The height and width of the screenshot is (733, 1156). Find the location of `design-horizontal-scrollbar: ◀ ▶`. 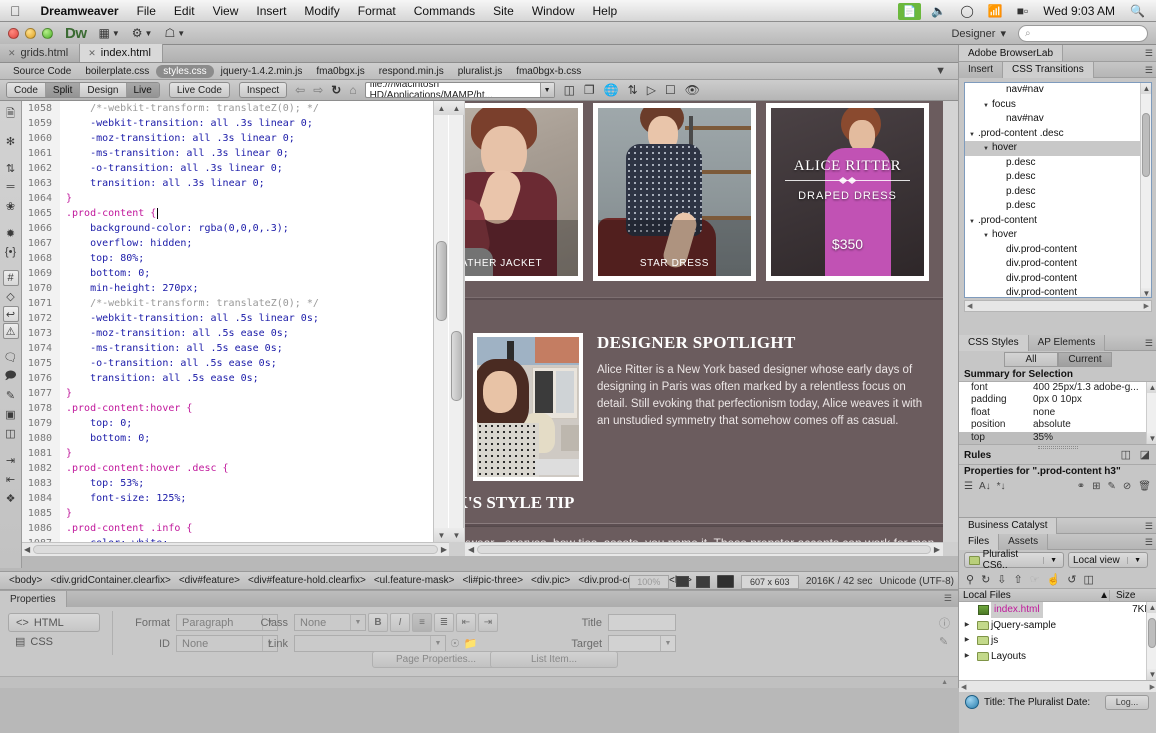

design-horizontal-scrollbar: ◀ ▶ is located at coordinates (704, 549).